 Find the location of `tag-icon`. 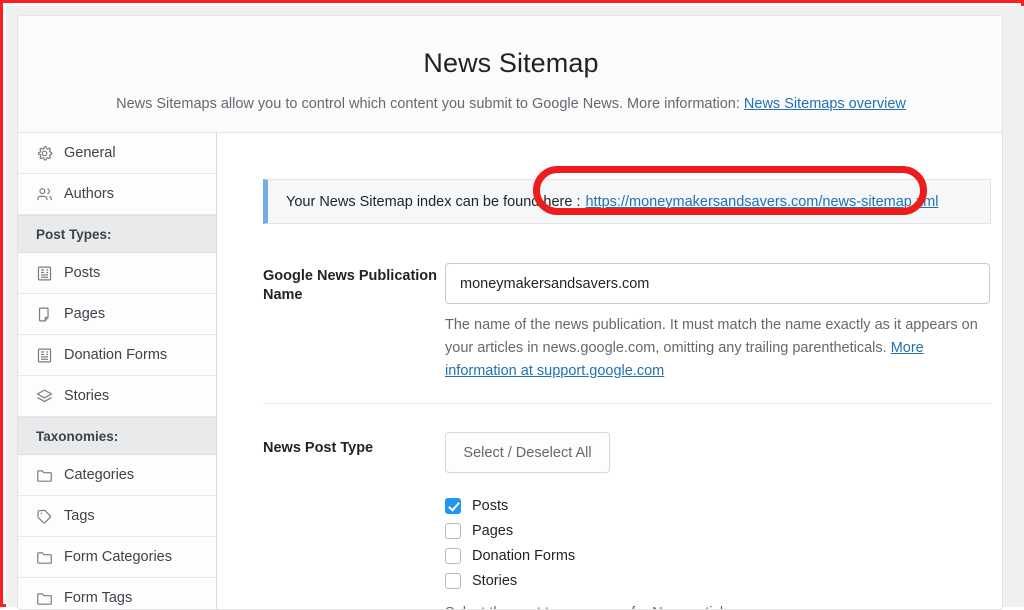

tag-icon is located at coordinates (44, 516).